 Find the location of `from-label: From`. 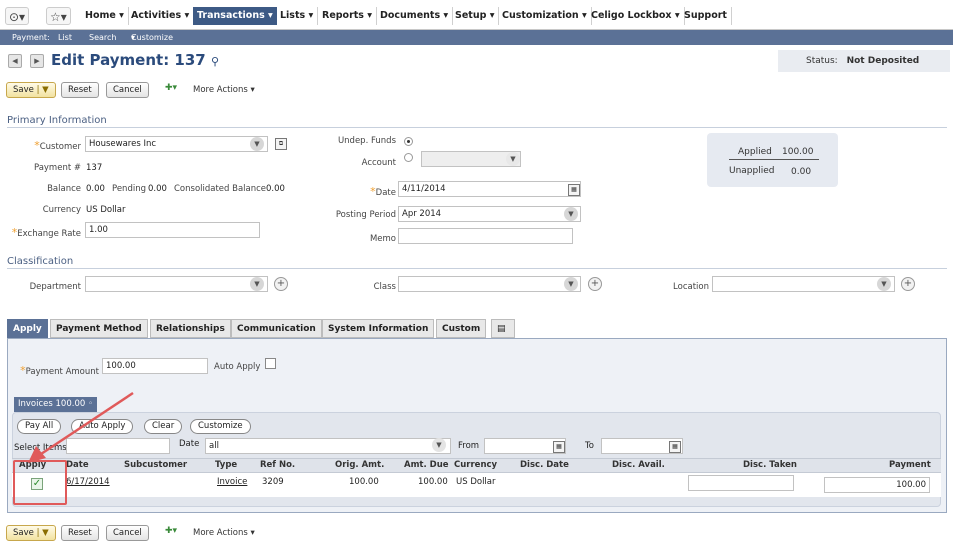

from-label: From is located at coordinates (469, 446).